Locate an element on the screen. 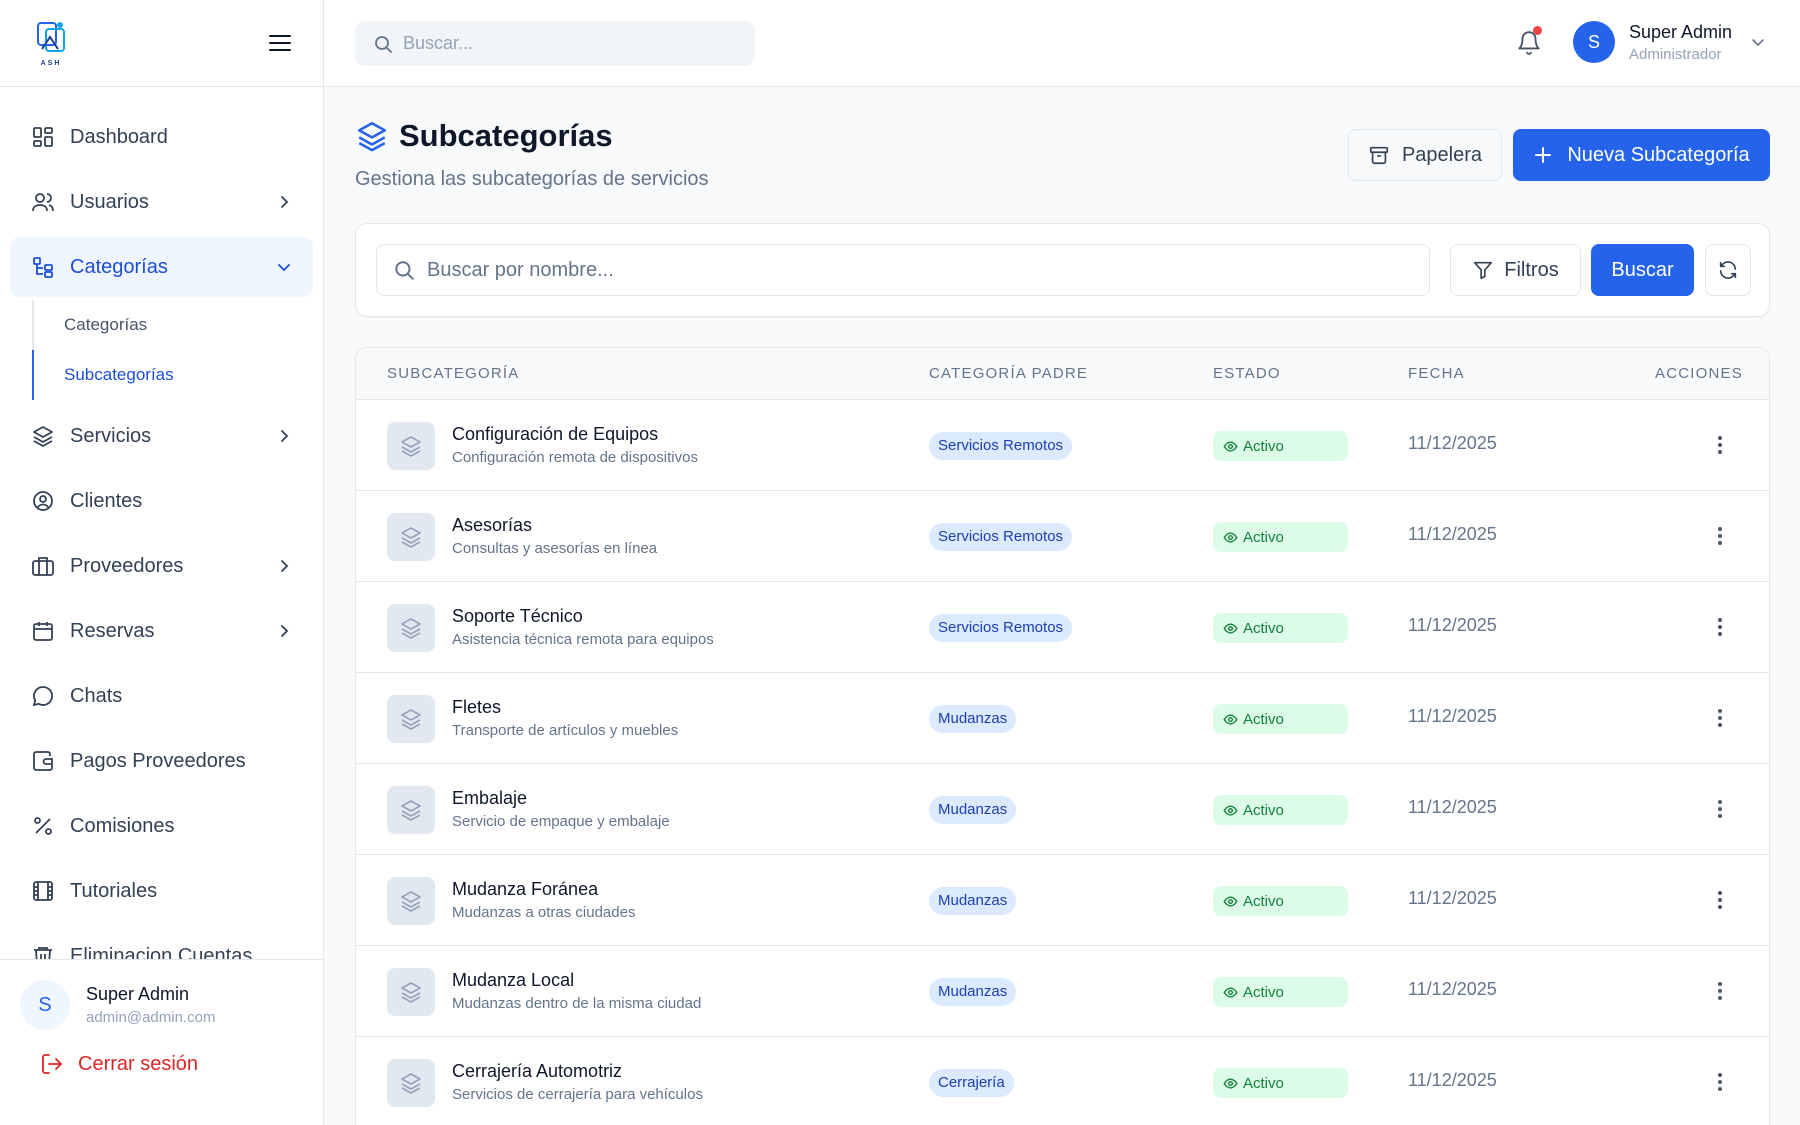 The height and width of the screenshot is (1125, 1800). film-icon is located at coordinates (43, 891).